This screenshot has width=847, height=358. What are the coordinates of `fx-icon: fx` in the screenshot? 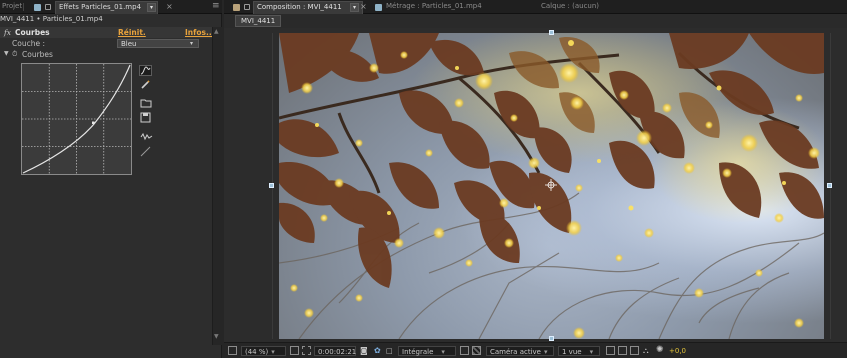 It's located at (7, 32).